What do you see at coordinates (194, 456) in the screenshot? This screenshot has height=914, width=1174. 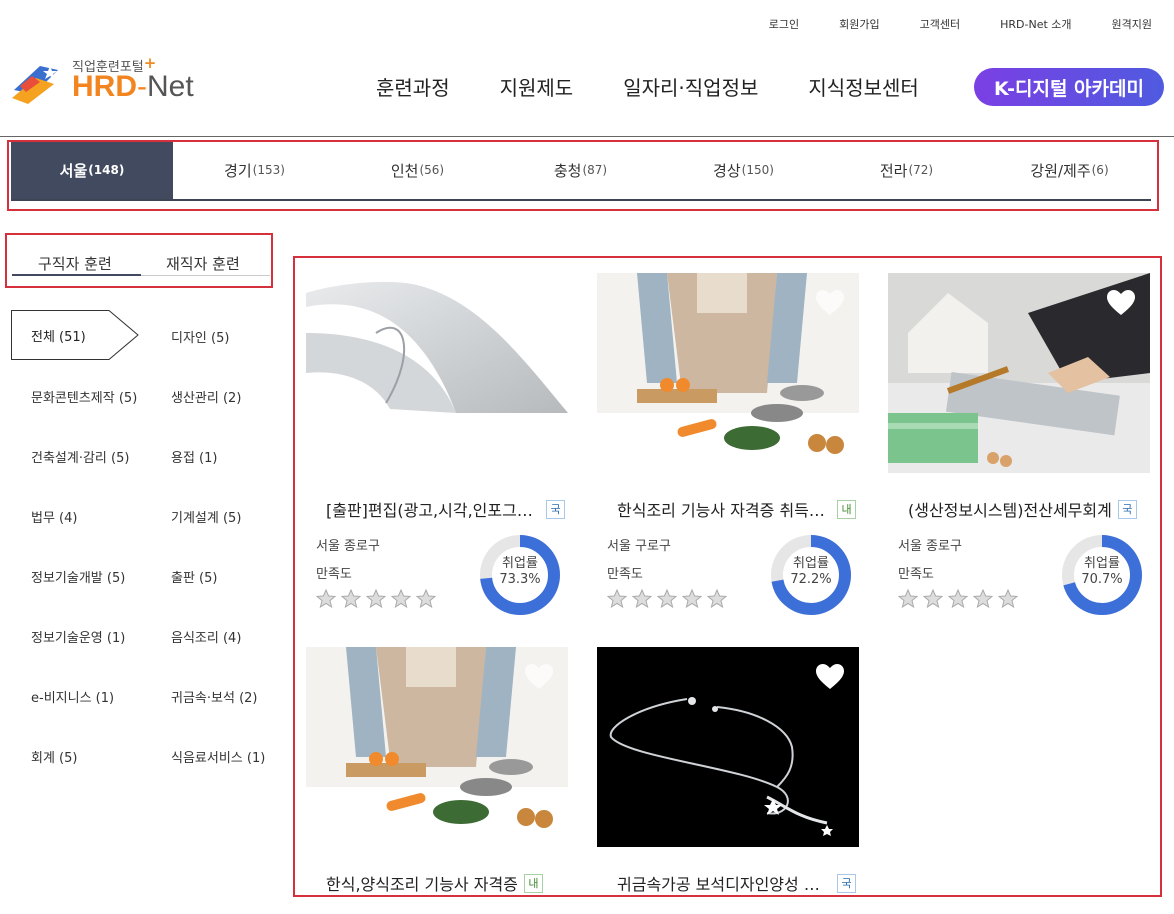 I see `category-welding: 용접 (1)` at bounding box center [194, 456].